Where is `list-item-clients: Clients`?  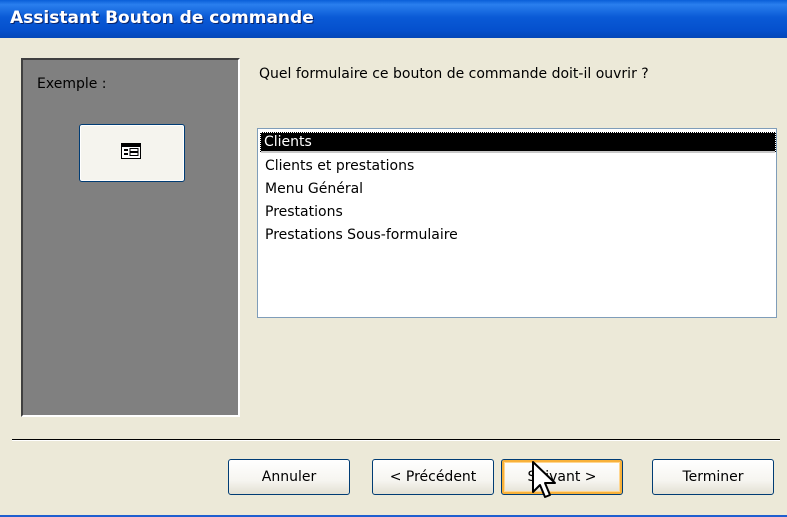
list-item-clients: Clients is located at coordinates (518, 142).